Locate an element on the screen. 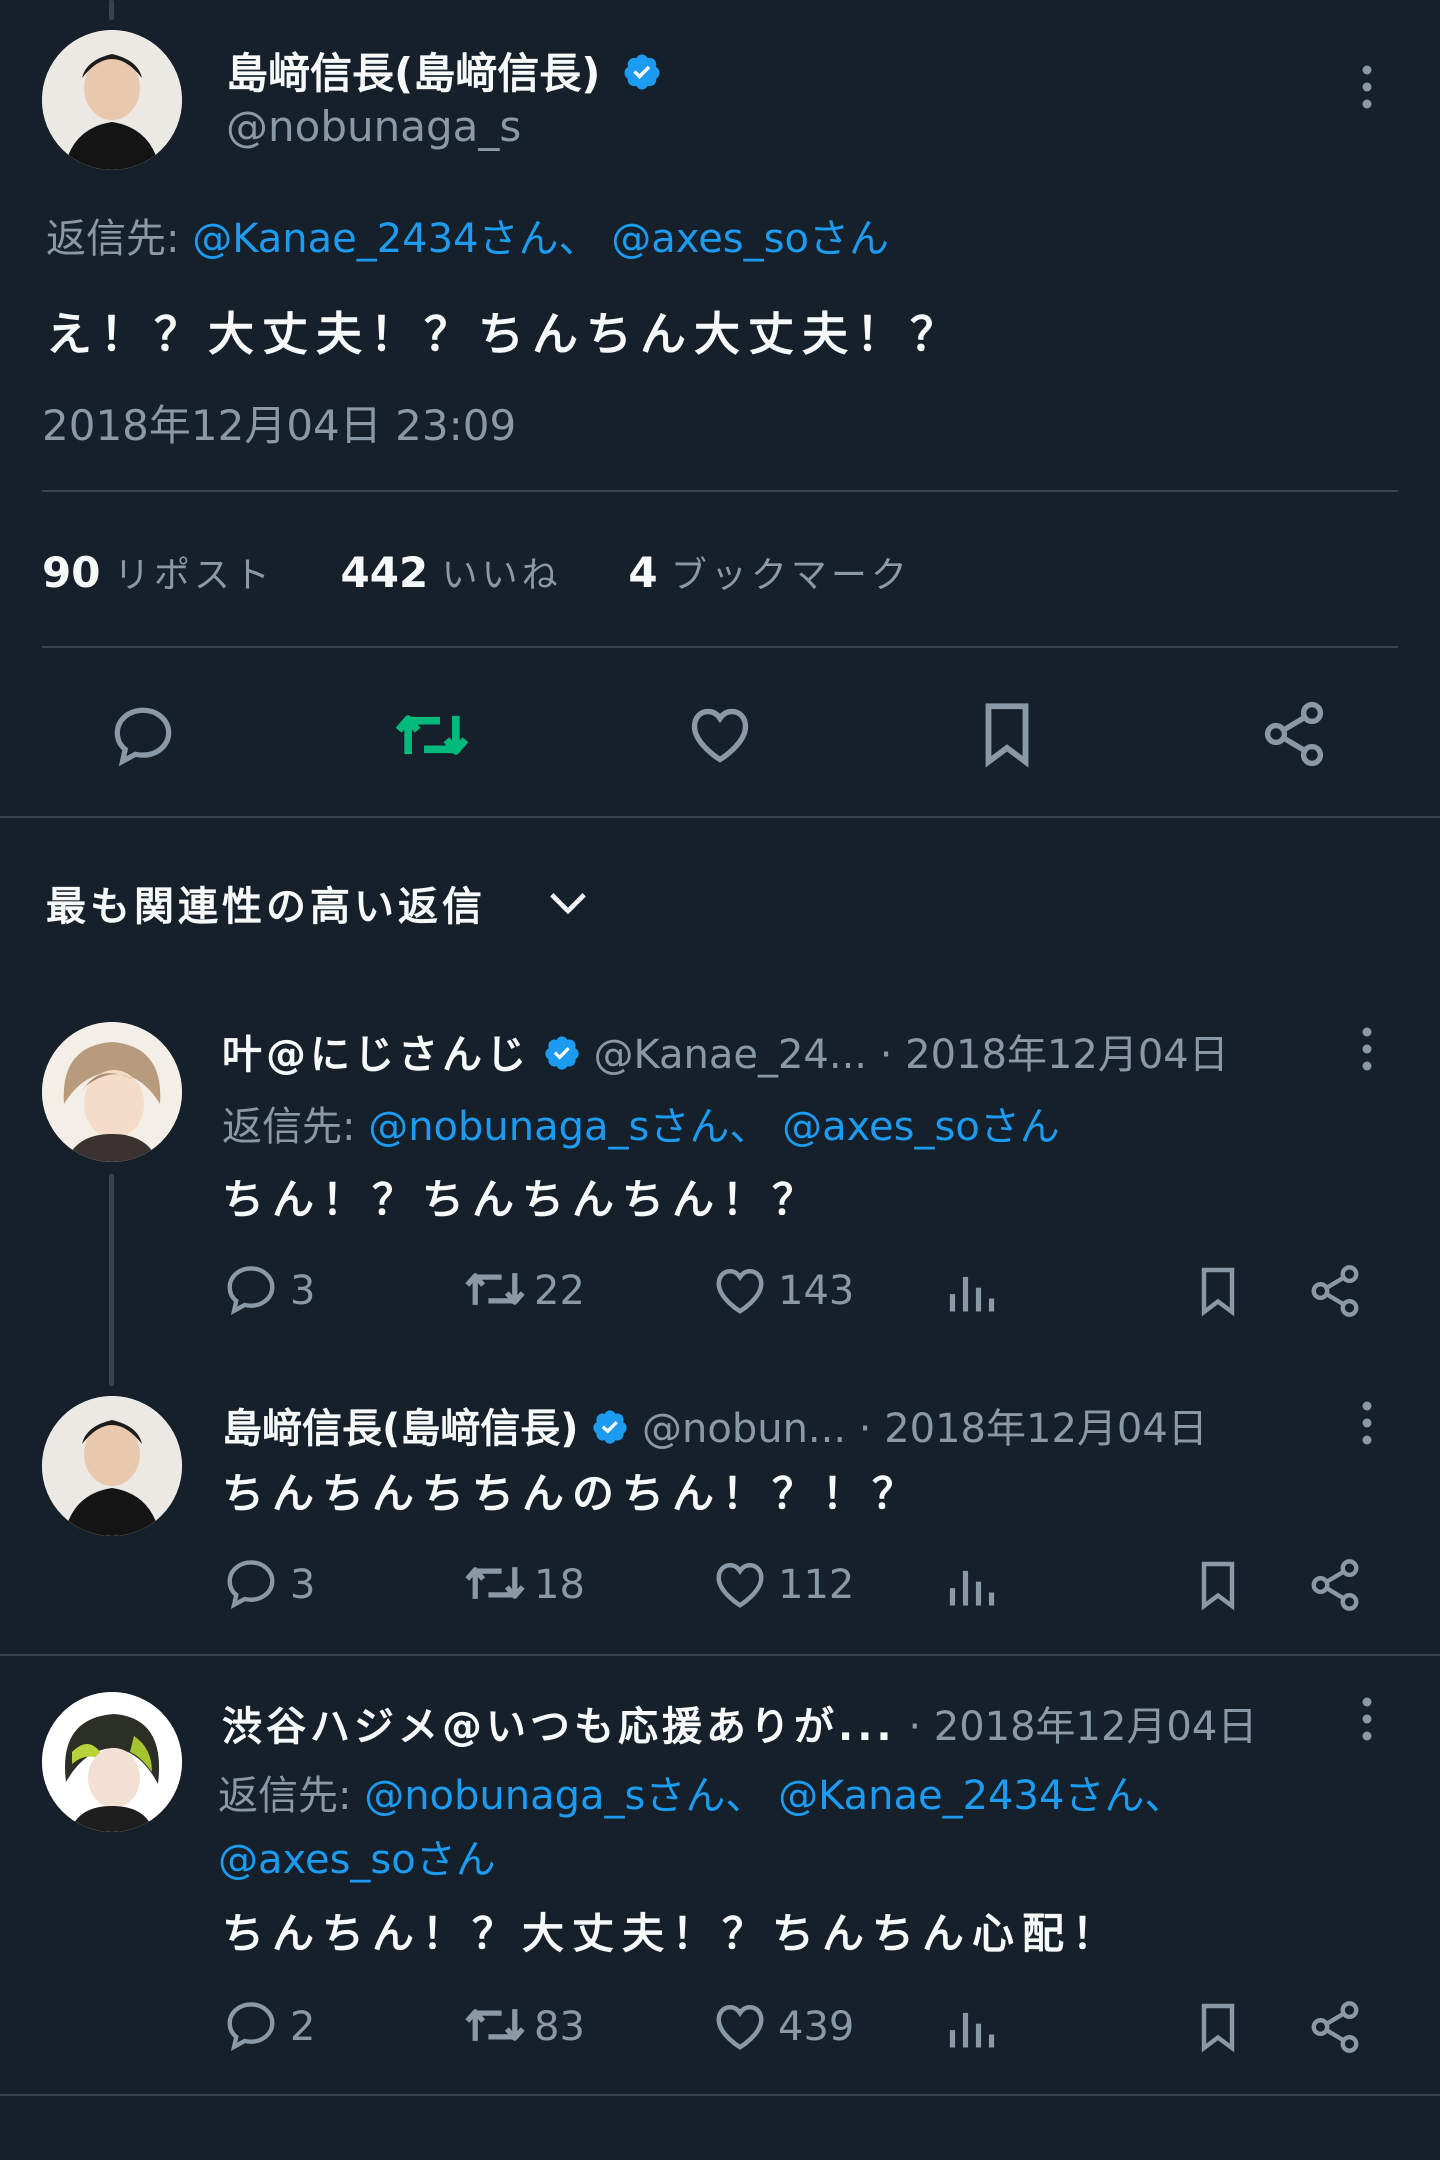 The image size is (1440, 2160). reply-header: 渋谷ハジメ@いつも応援ありが... · 2018年12月04日 is located at coordinates (777, 1723).